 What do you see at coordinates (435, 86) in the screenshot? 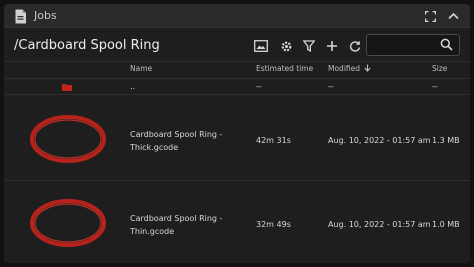
I see `parent-size: --` at bounding box center [435, 86].